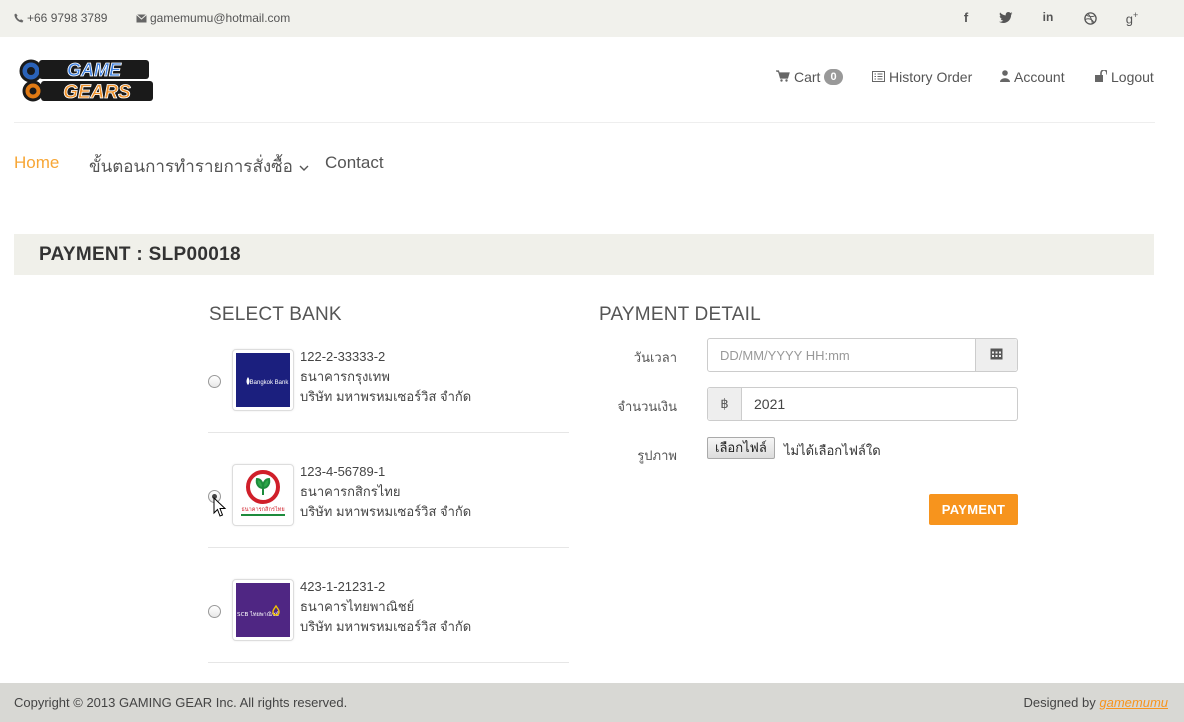 The width and height of the screenshot is (1184, 722). What do you see at coordinates (770, 404) in the screenshot?
I see `amount-value: 2021` at bounding box center [770, 404].